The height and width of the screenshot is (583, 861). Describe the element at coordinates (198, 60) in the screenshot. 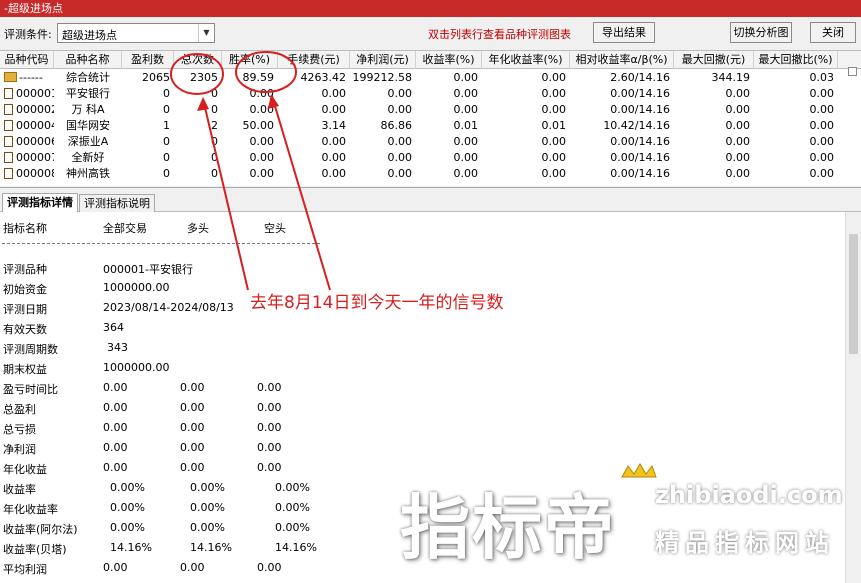

I see `column-header: 总次数` at that location.